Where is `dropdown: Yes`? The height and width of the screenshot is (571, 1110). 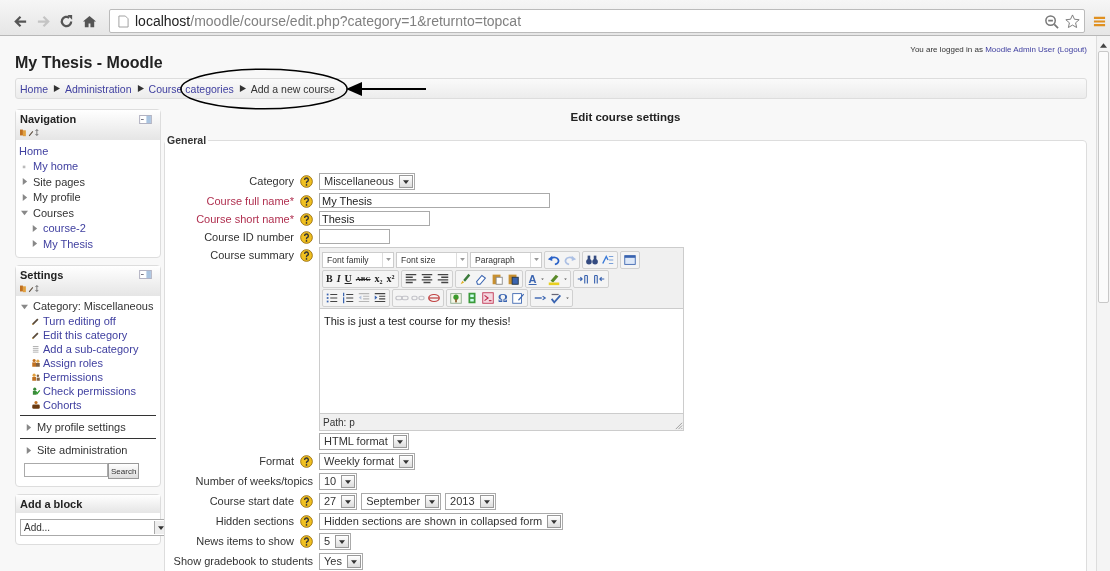
dropdown: Yes is located at coordinates (341, 561).